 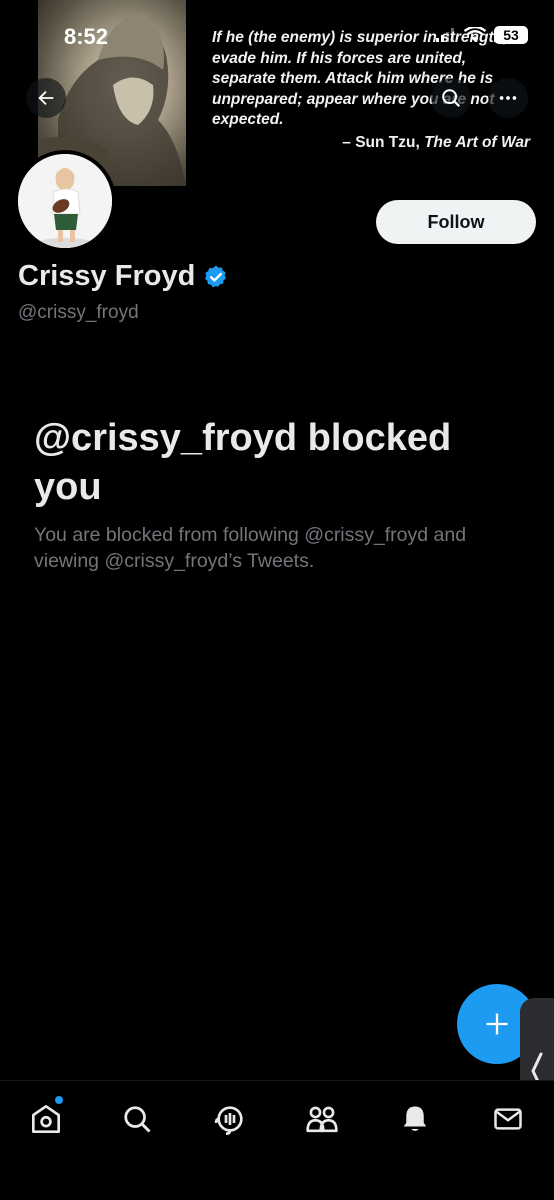 I want to click on spaces-icon, so click(x=228, y=1120).